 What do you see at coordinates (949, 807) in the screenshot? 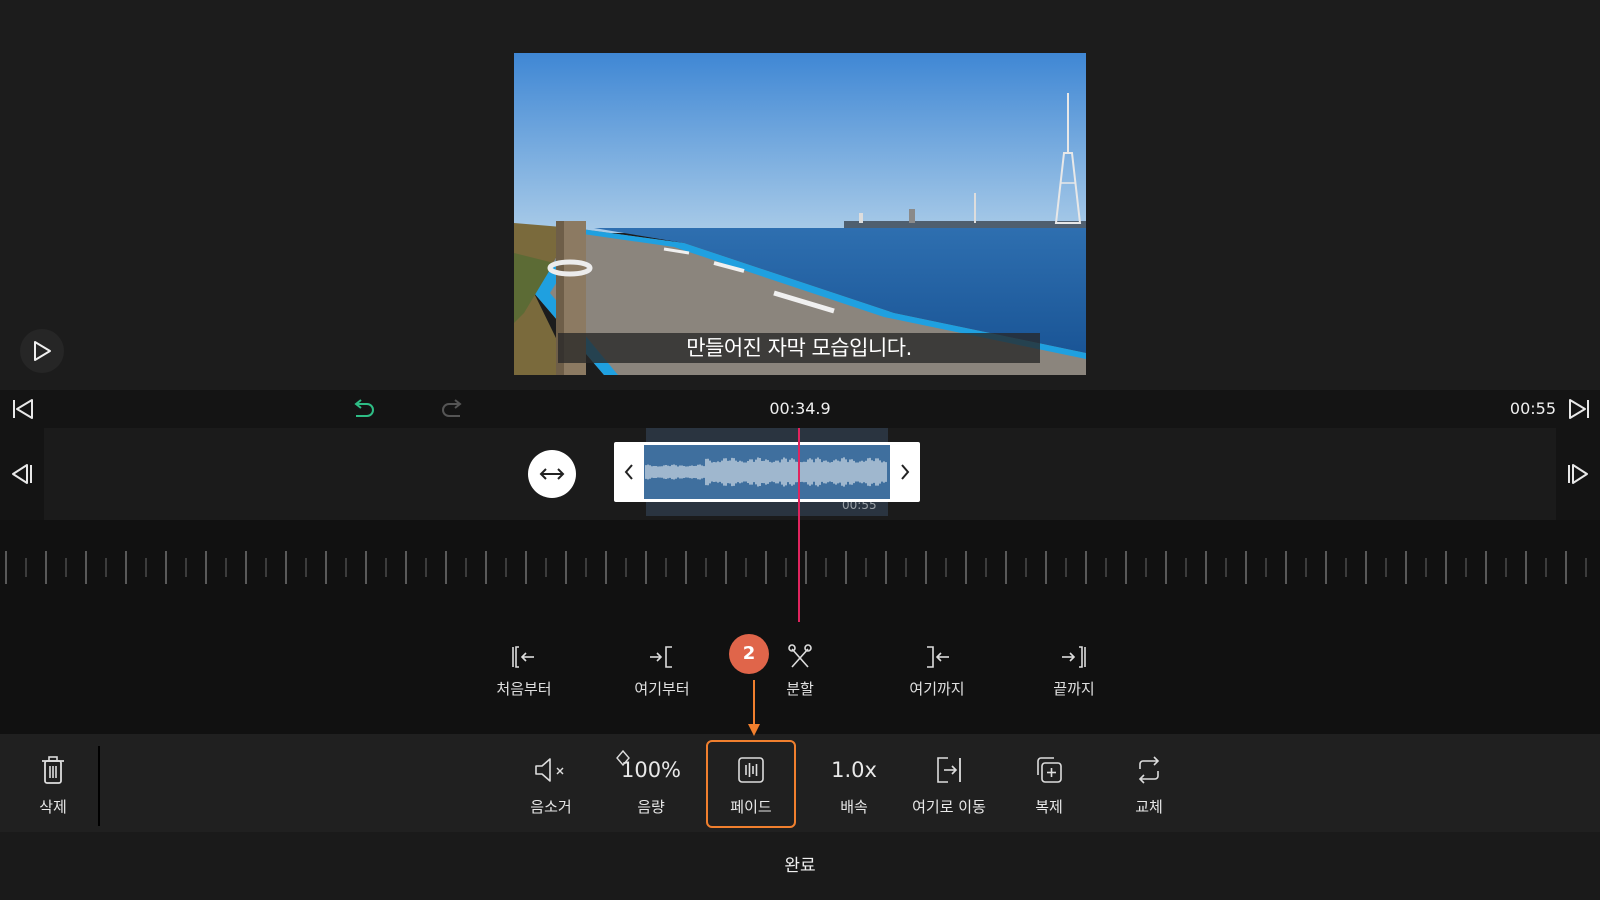
I see `move-here-label: 여기로 이동` at bounding box center [949, 807].